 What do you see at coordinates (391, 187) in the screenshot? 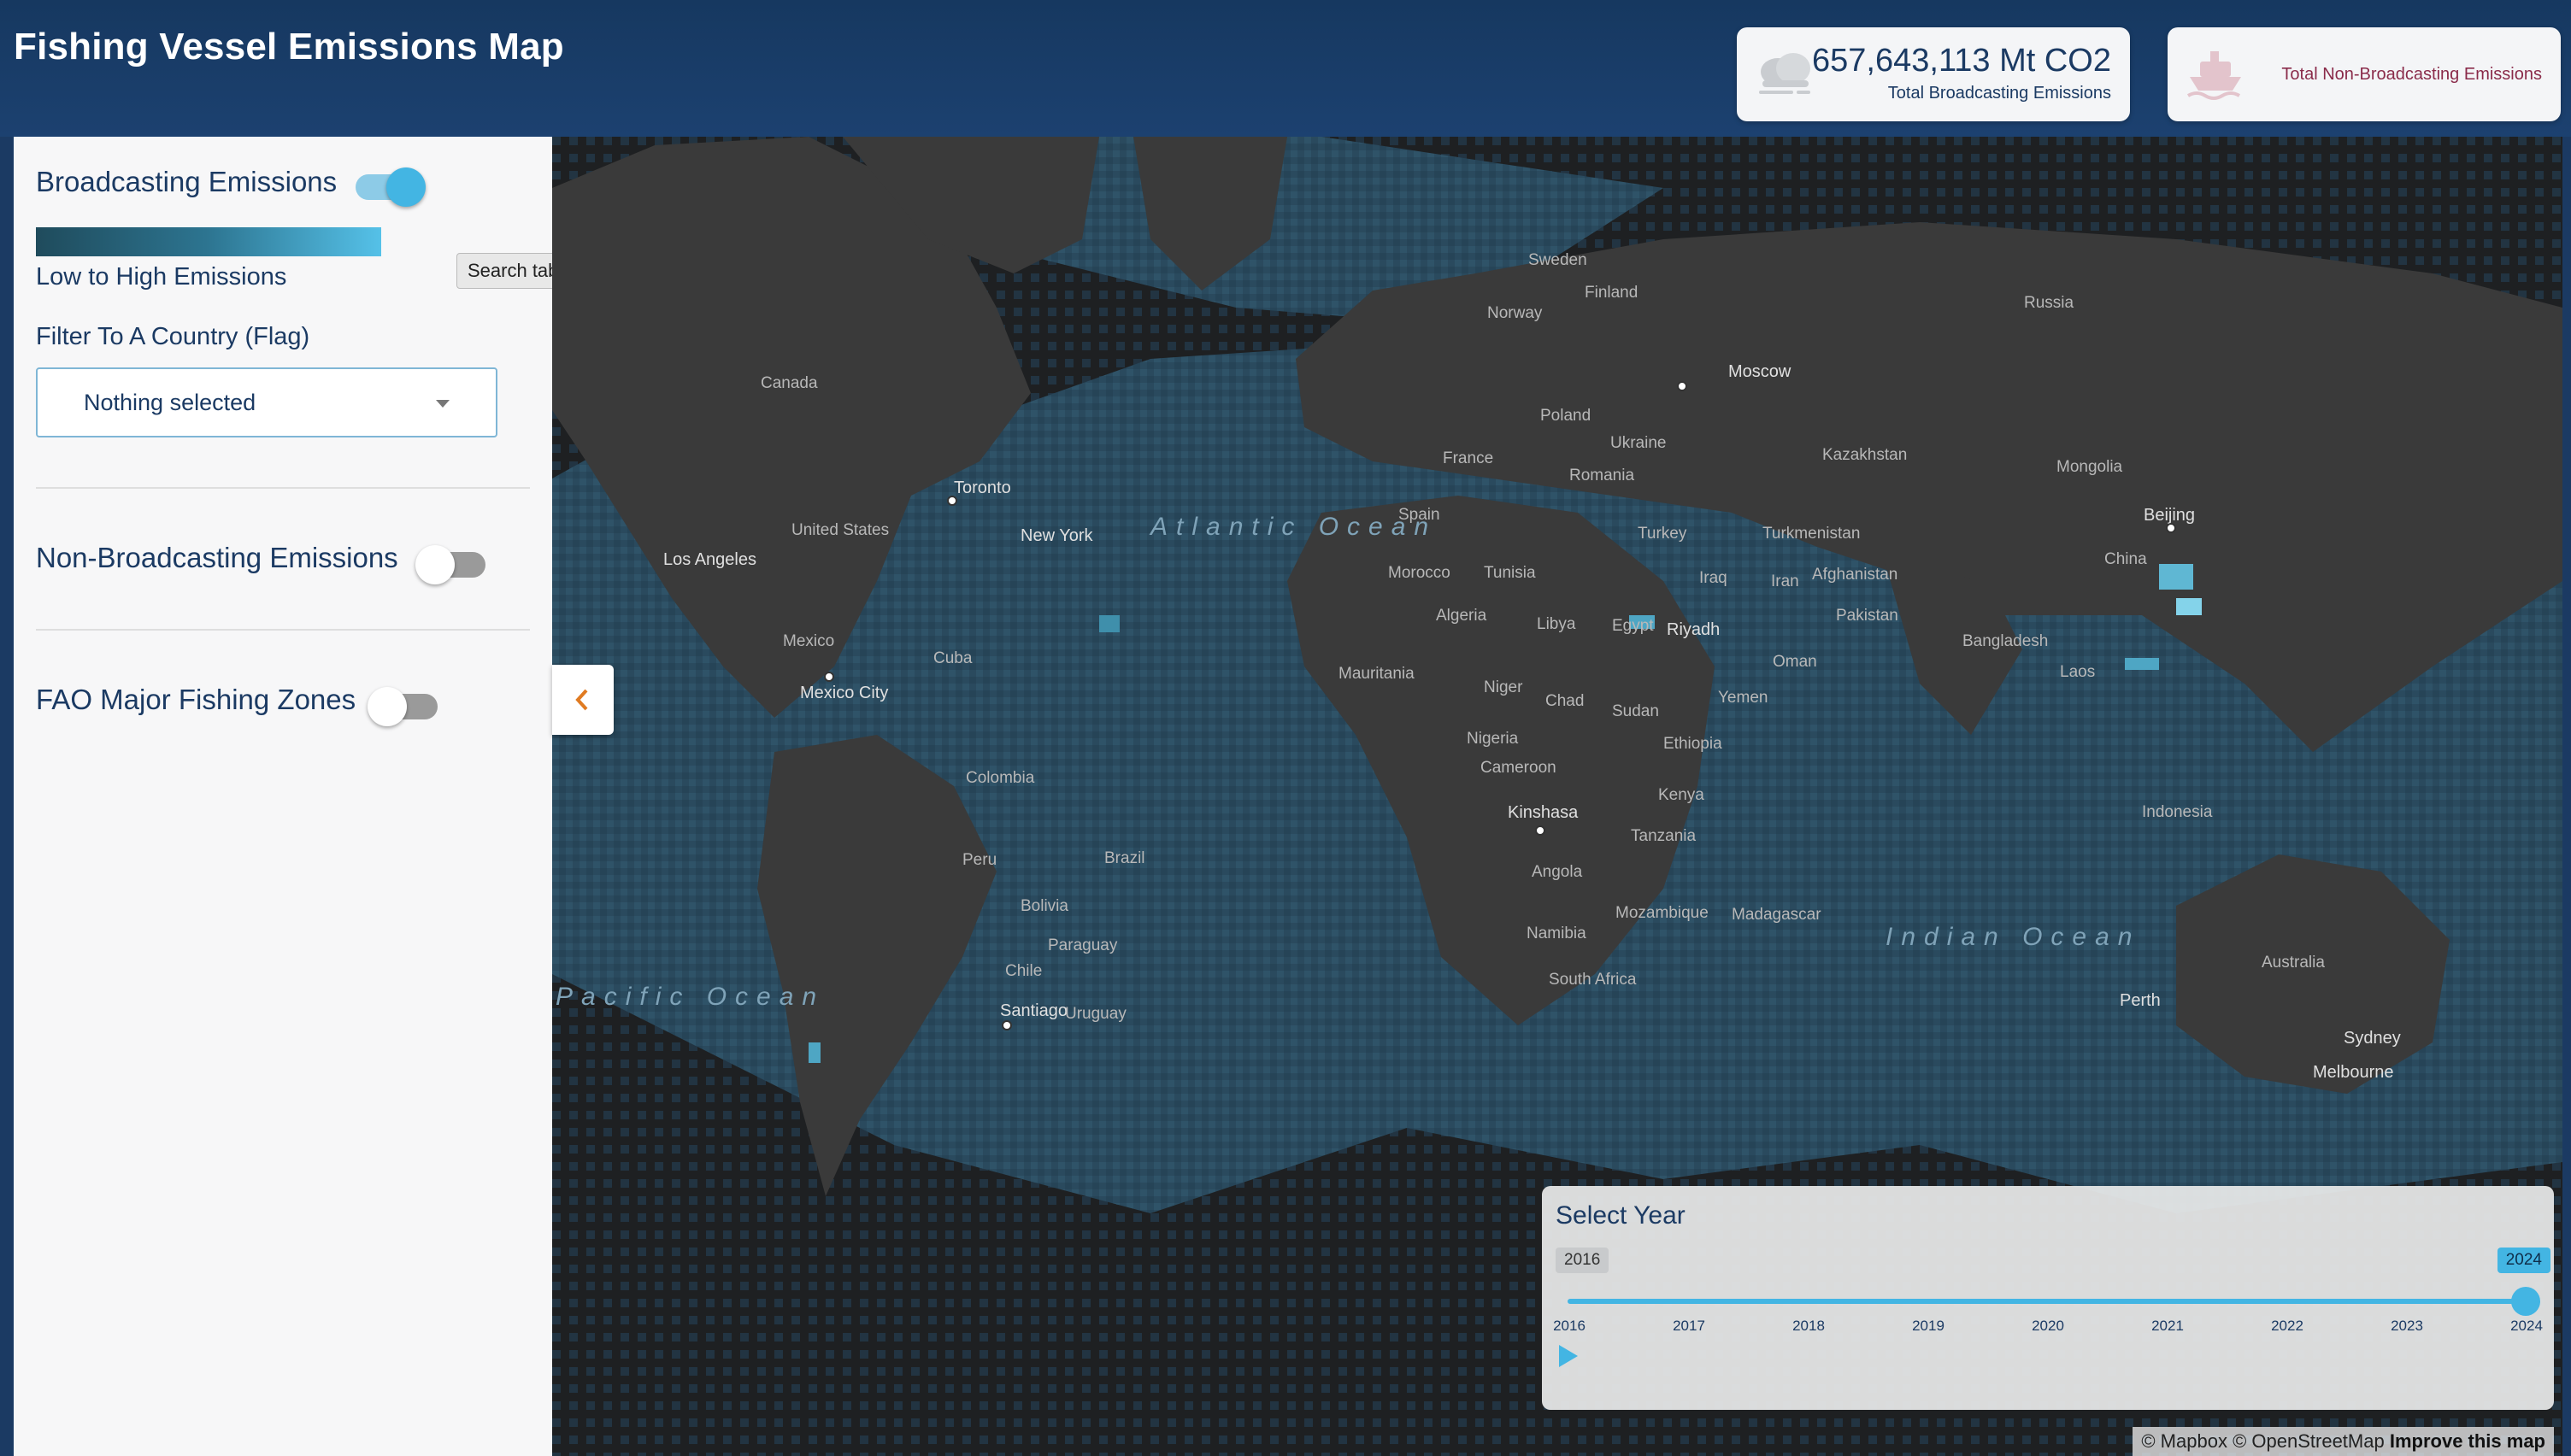
I see `broadcasting-emissions-toggle` at bounding box center [391, 187].